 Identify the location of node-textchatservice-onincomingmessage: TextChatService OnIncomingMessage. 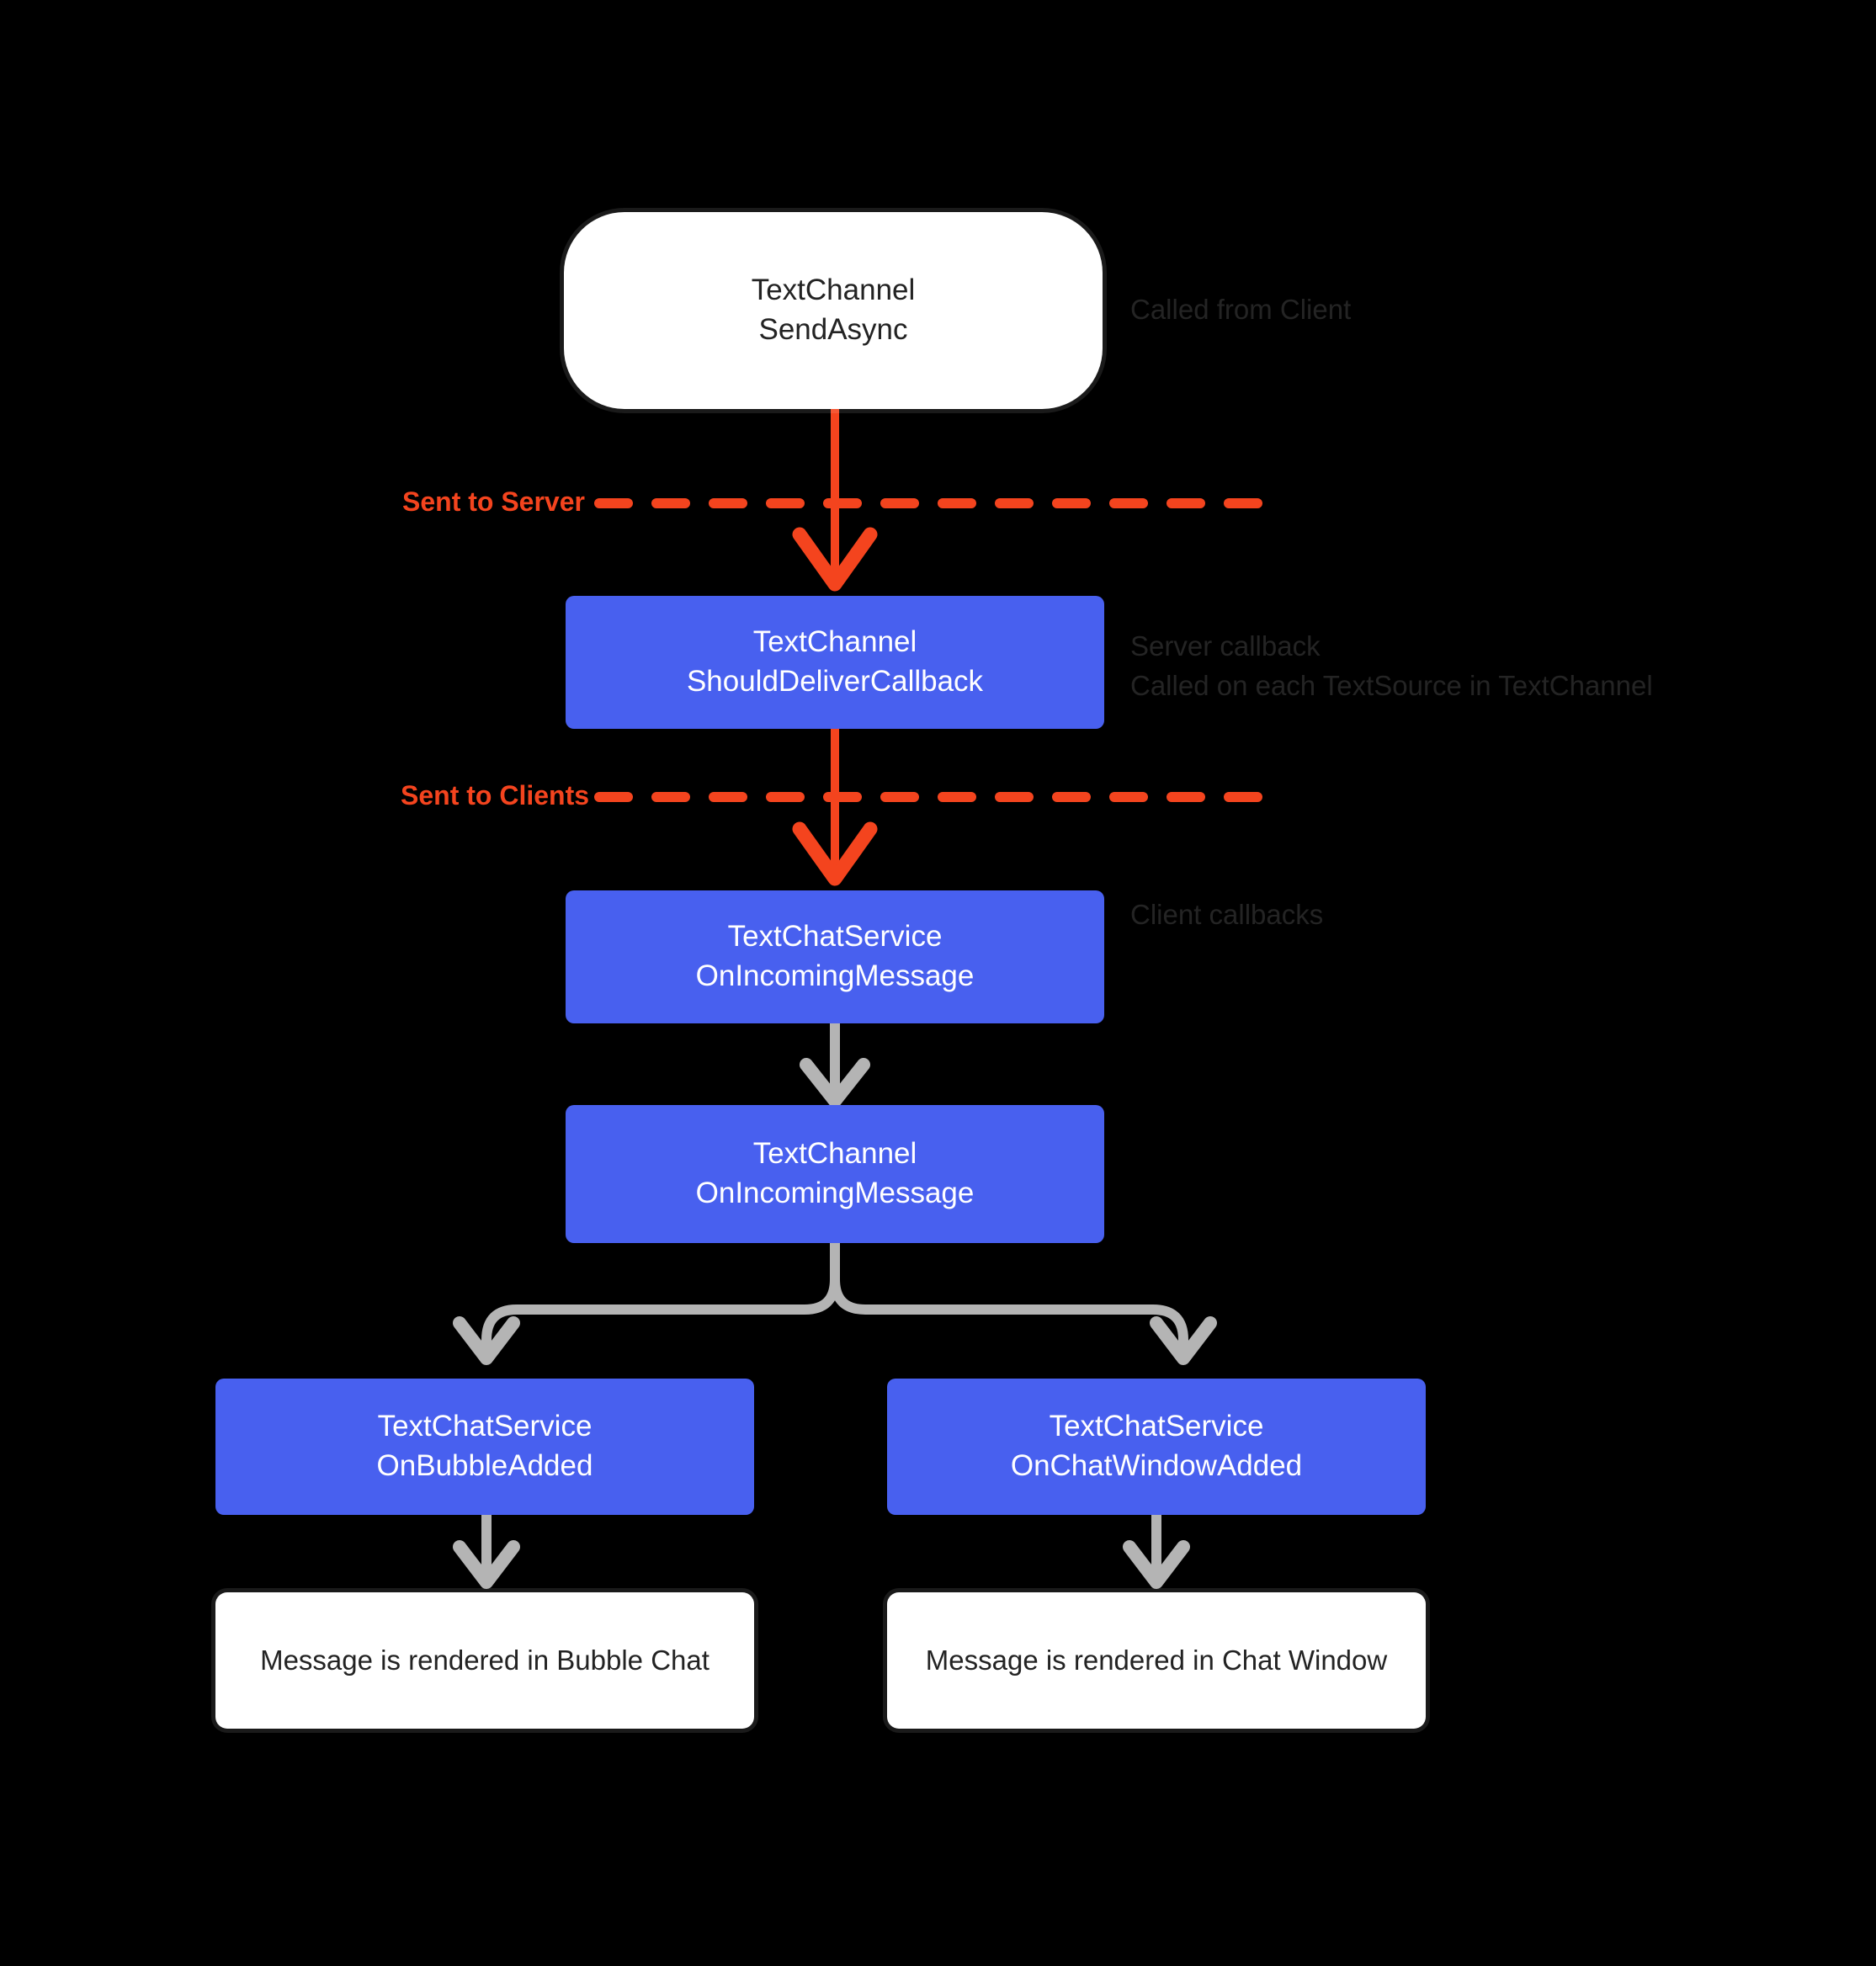
(835, 956).